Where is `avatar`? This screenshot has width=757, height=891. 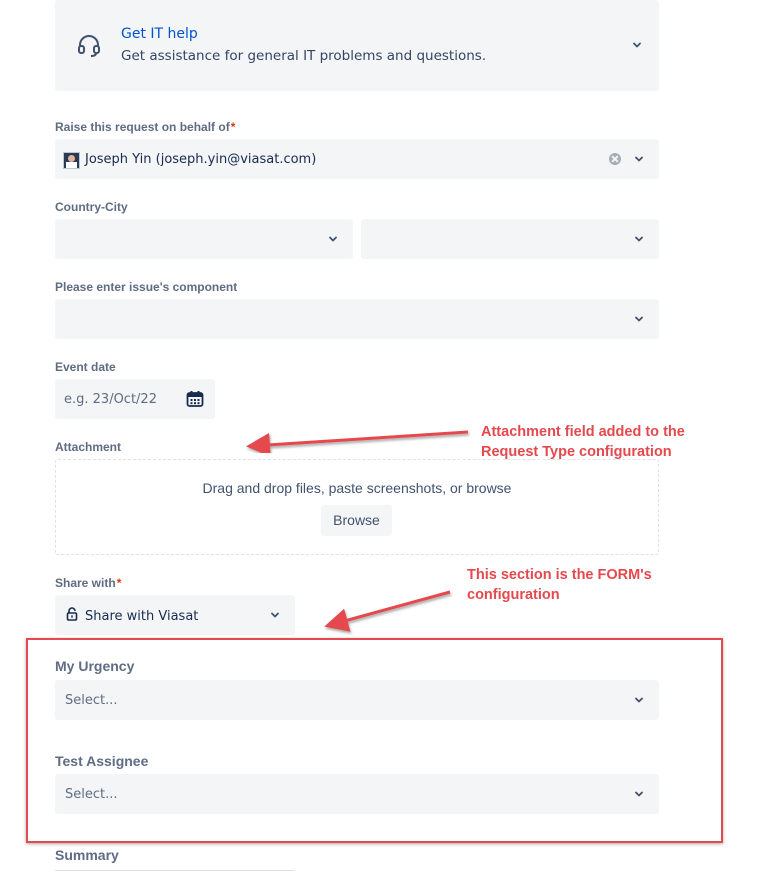
avatar is located at coordinates (71, 160).